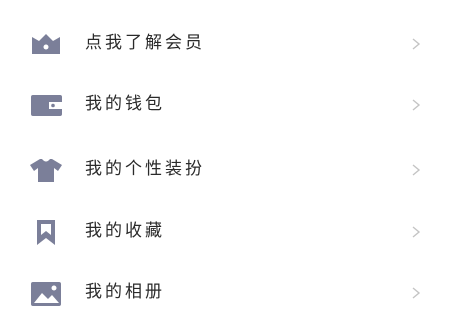  What do you see at coordinates (46, 170) in the screenshot?
I see `tshirt-icon` at bounding box center [46, 170].